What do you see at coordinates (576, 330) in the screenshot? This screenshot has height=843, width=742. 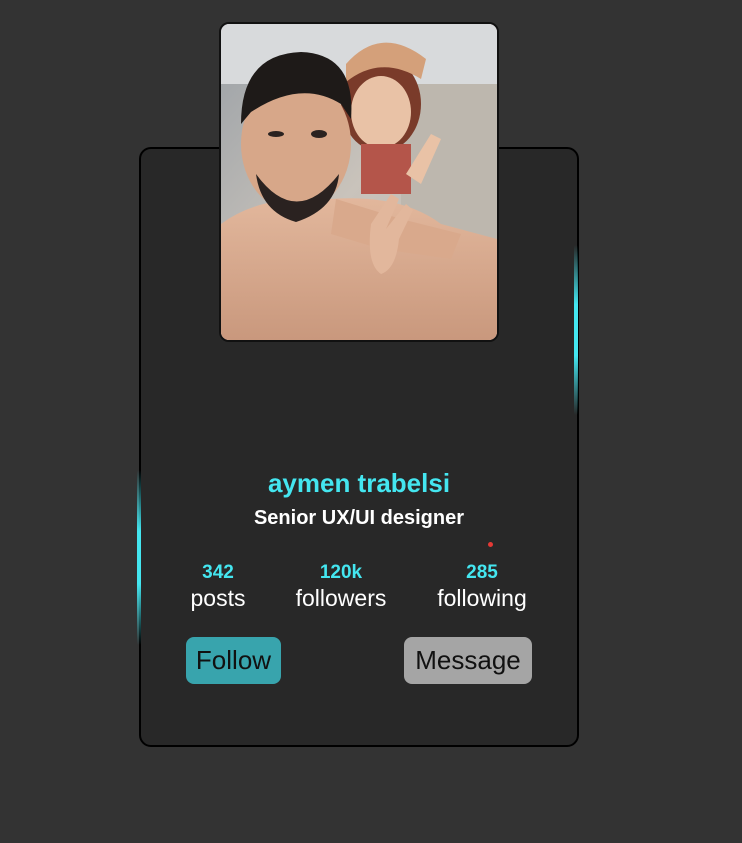 I see `card-glow-right` at bounding box center [576, 330].